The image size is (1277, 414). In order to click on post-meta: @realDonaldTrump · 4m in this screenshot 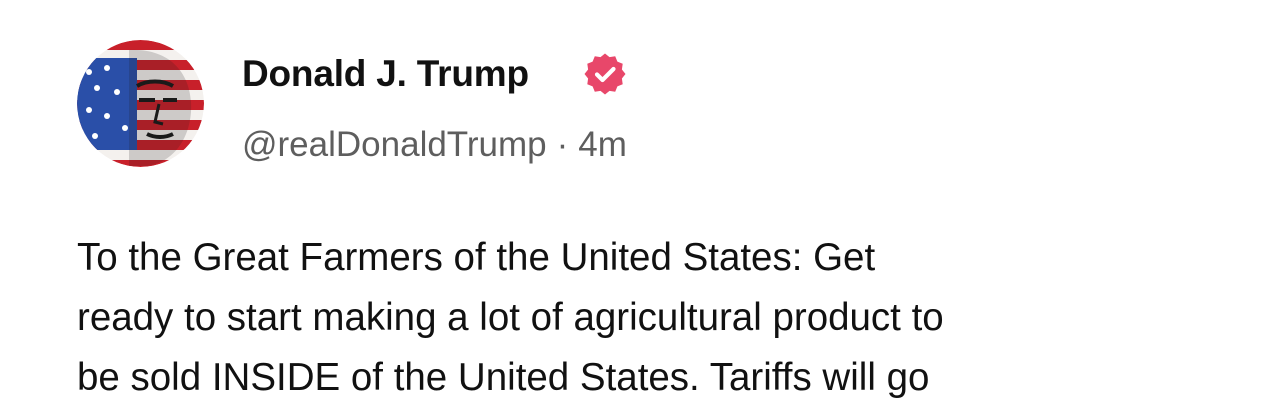, I will do `click(434, 145)`.